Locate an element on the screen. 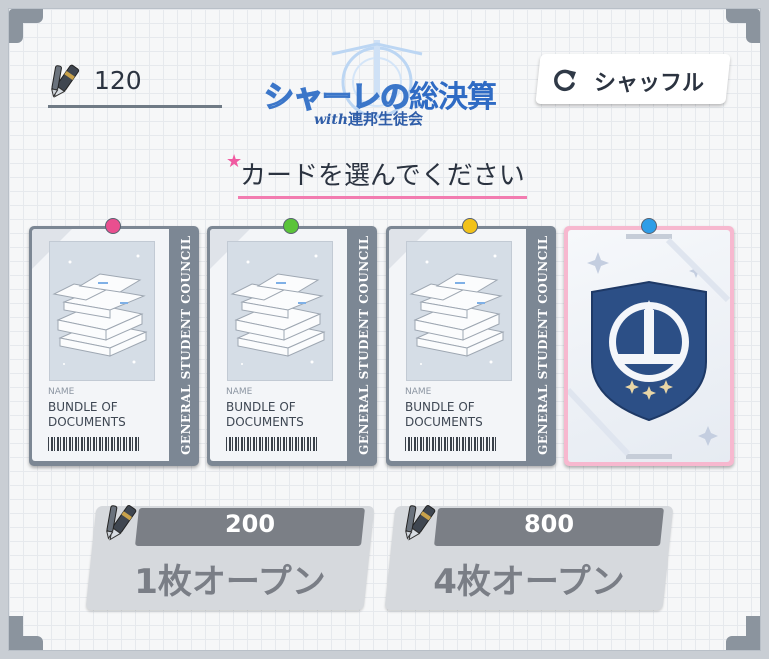  open-cost: 200 is located at coordinates (250, 524).